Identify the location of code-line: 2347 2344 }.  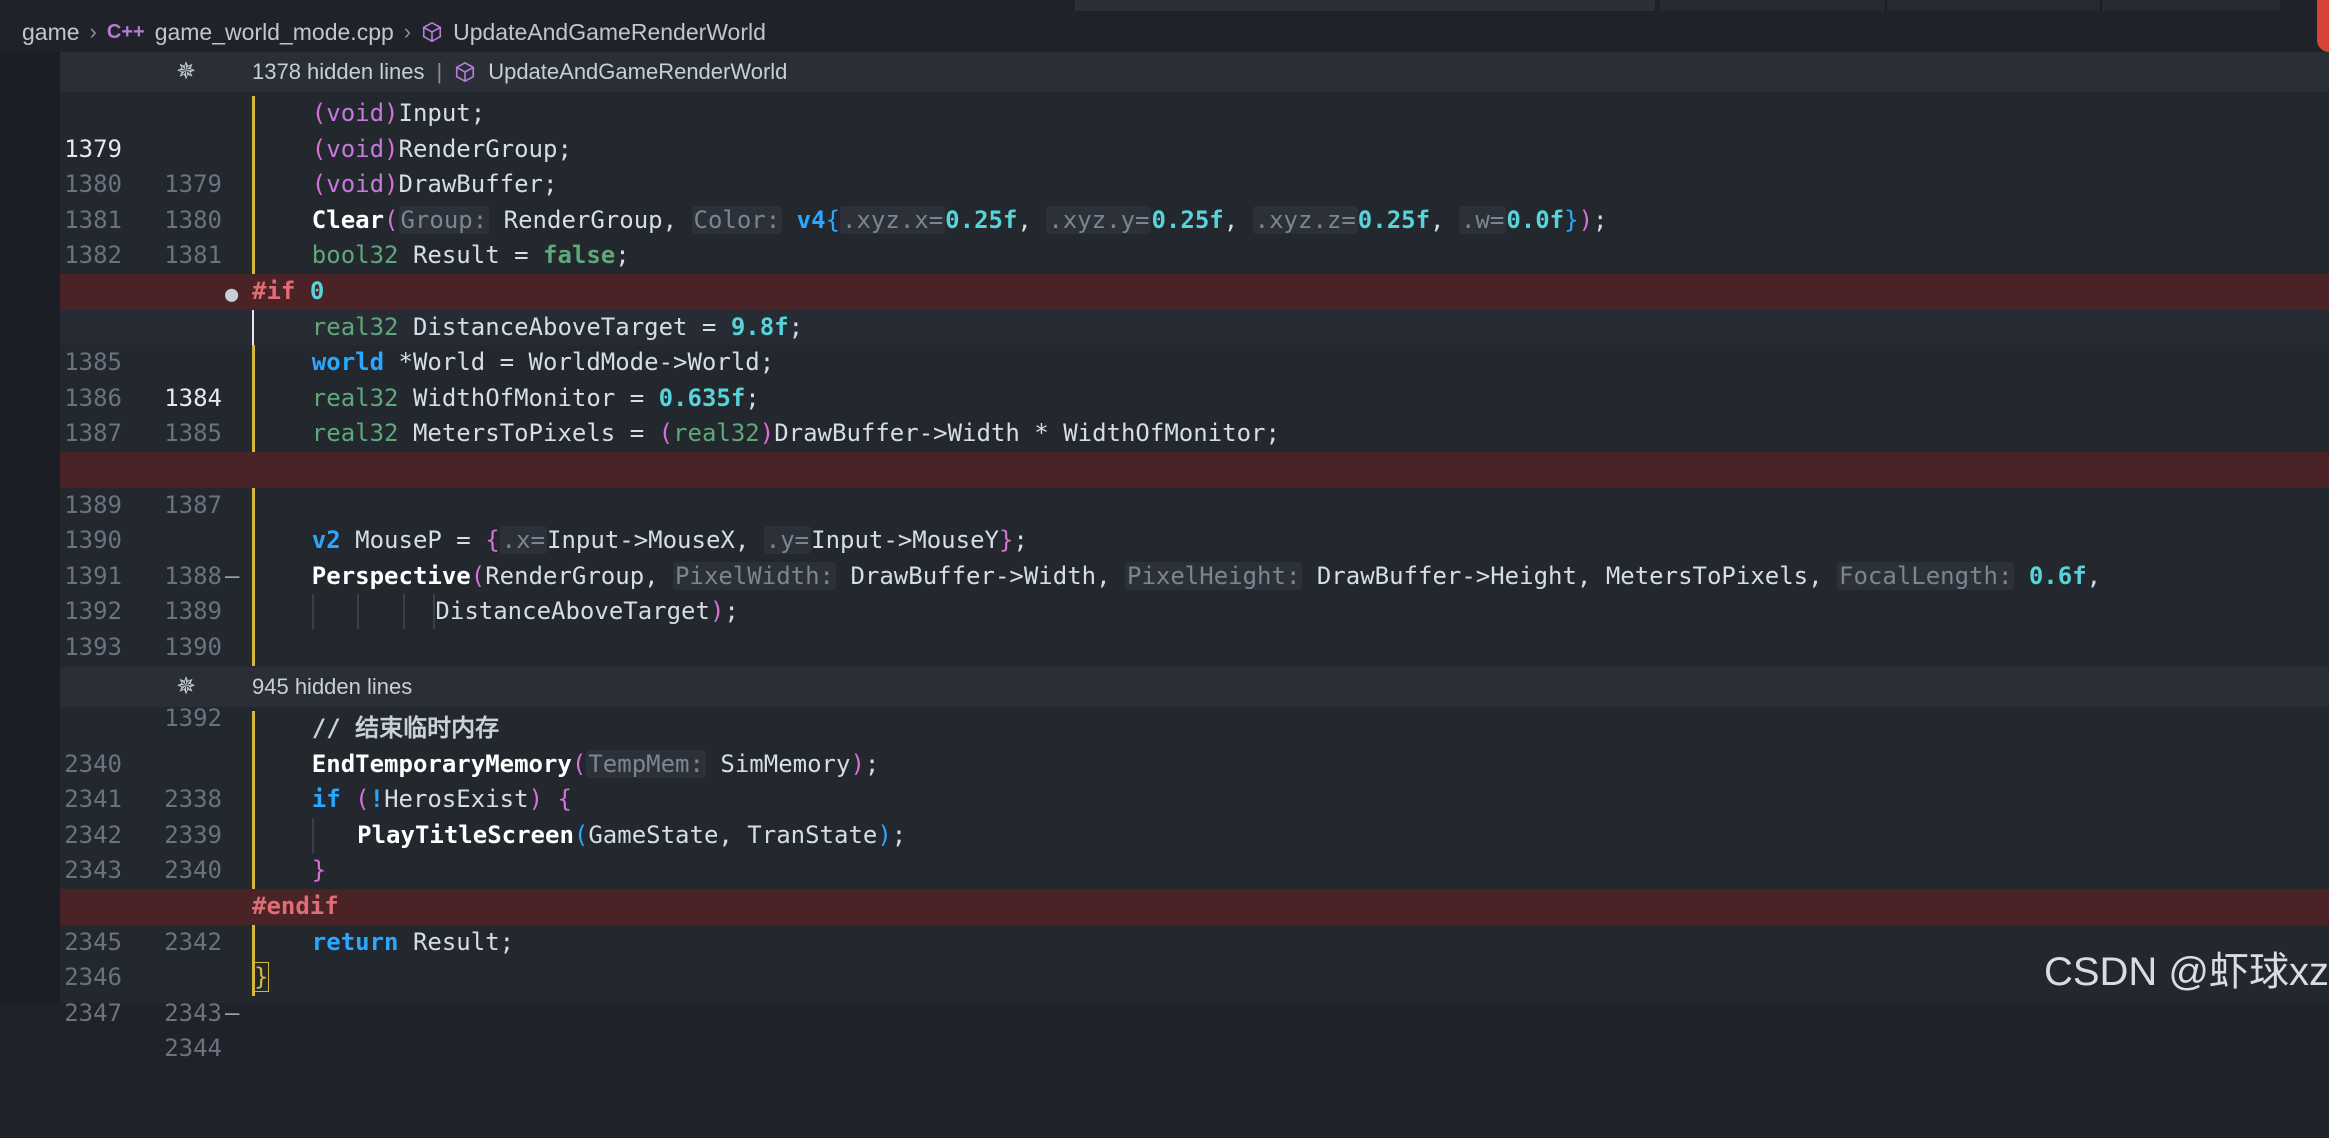
(1194, 1011).